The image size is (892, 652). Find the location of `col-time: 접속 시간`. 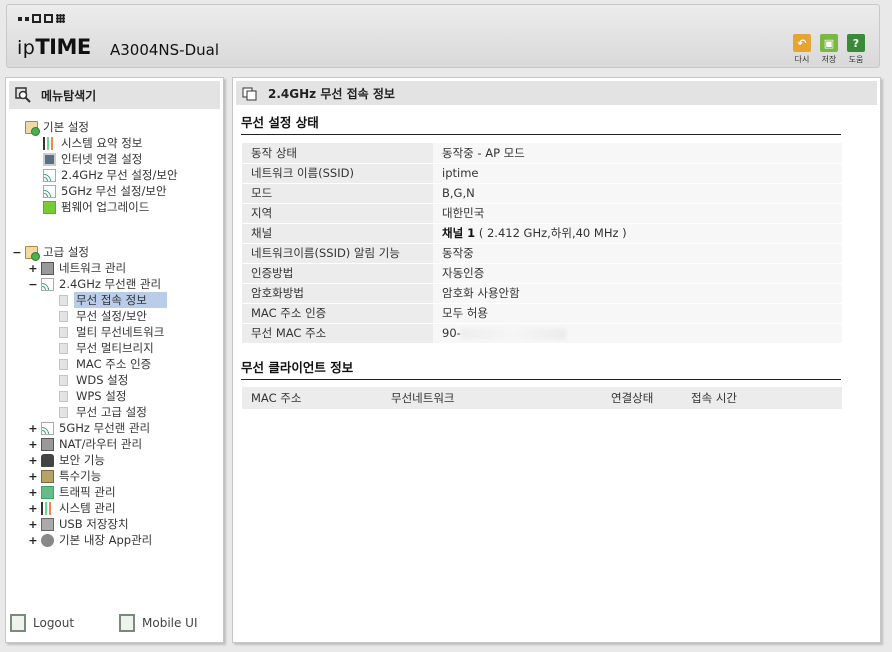

col-time: 접속 시간 is located at coordinates (714, 398).